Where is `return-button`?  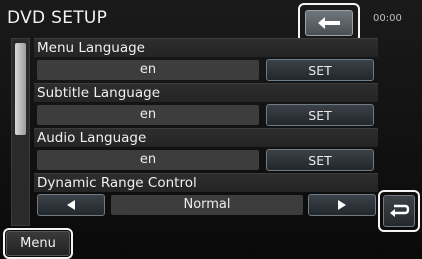
return-button is located at coordinates (399, 211).